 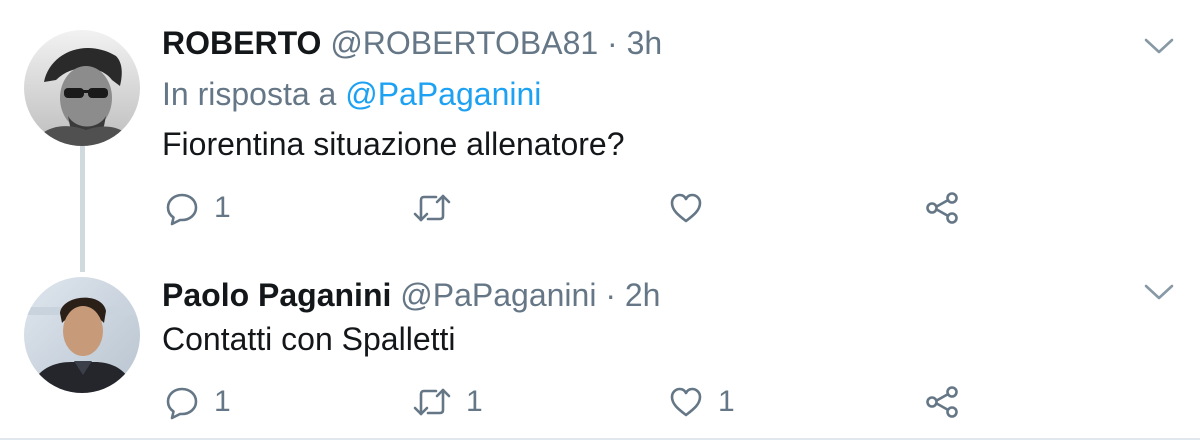 What do you see at coordinates (393, 144) in the screenshot?
I see `tweet-text: Fiorentina situazione allenatore?` at bounding box center [393, 144].